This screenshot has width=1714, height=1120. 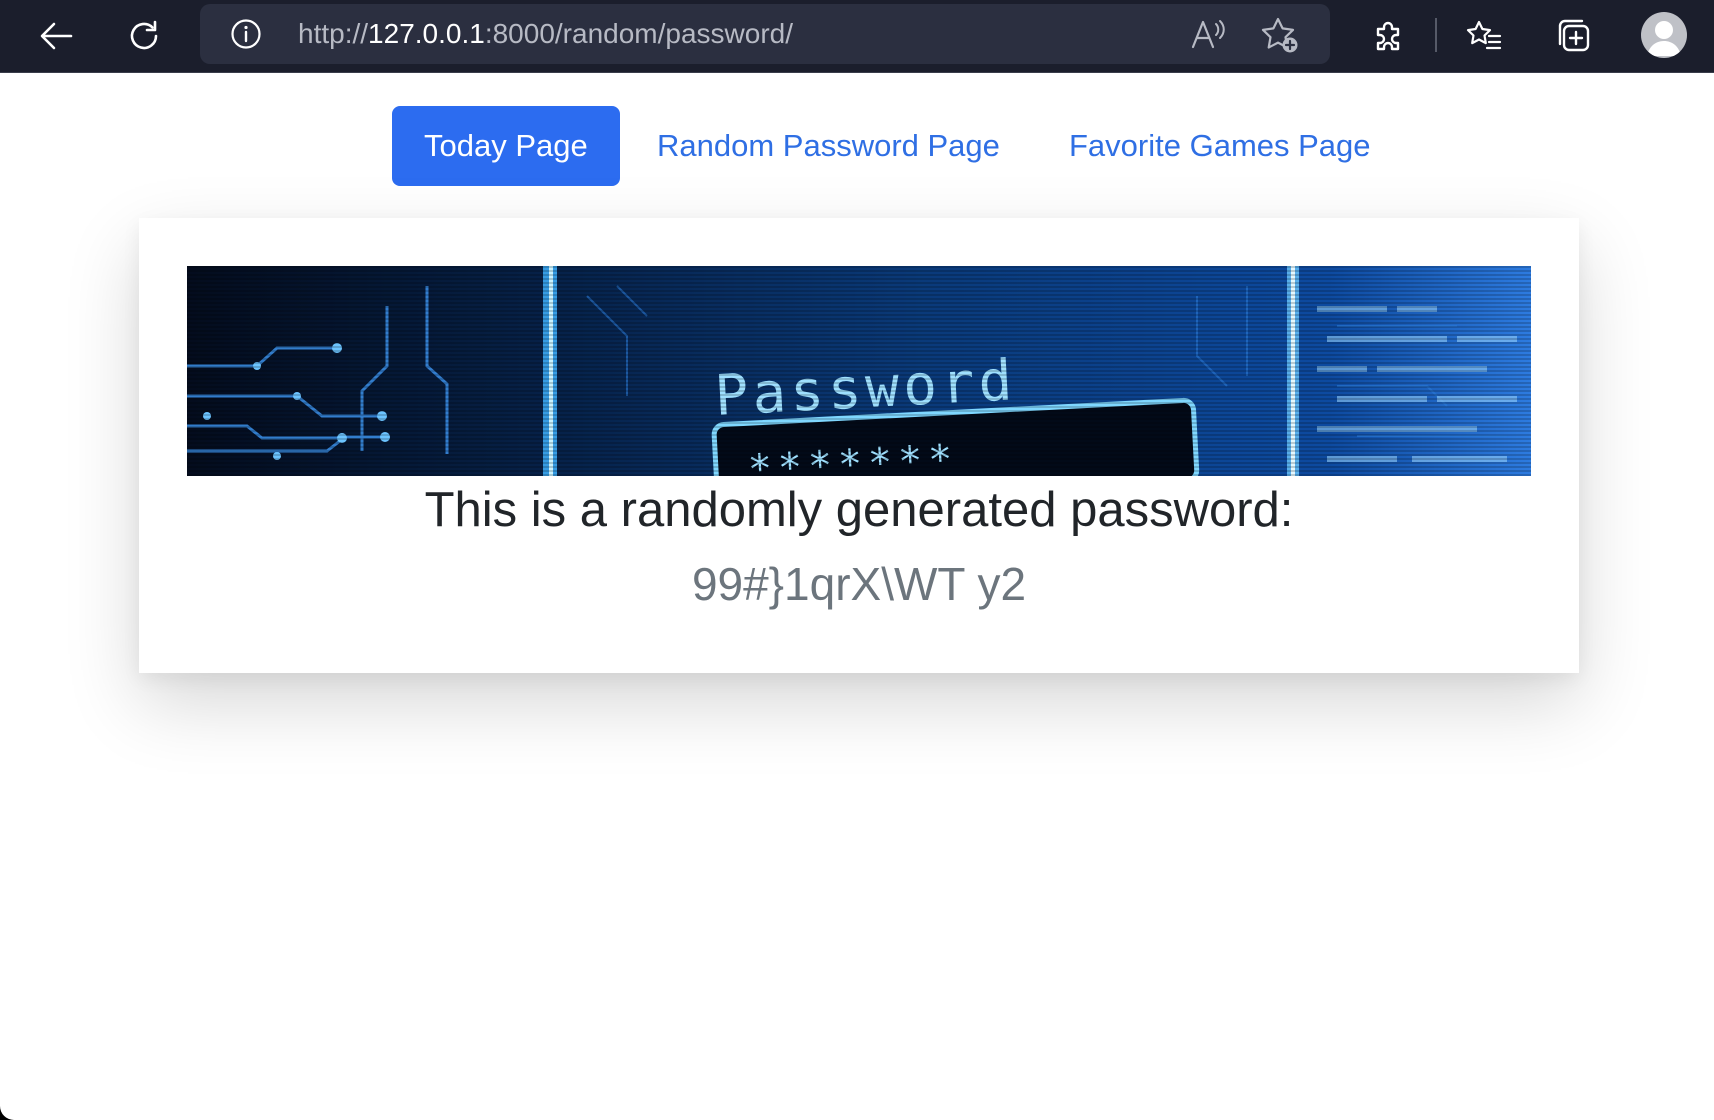 I want to click on favorites-list-icon, so click(x=1484, y=35).